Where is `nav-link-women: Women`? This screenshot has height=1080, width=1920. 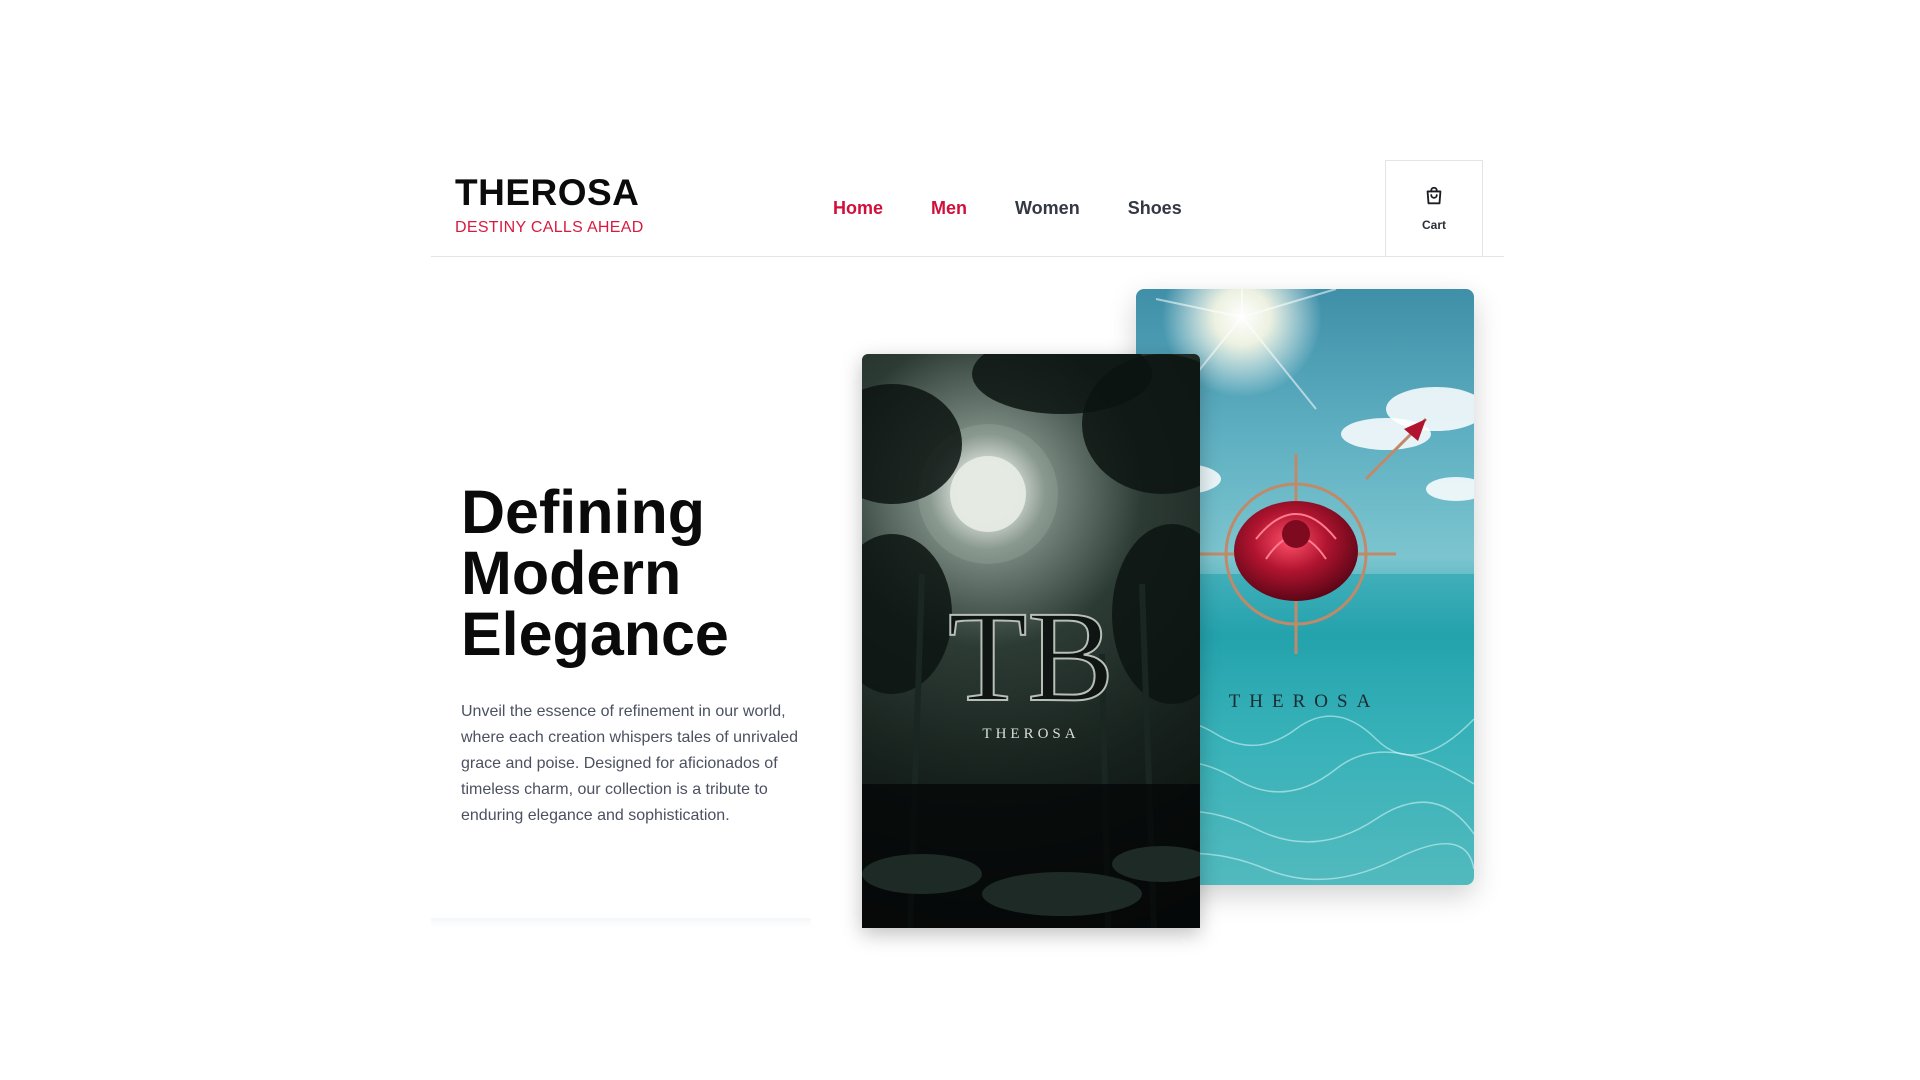 nav-link-women: Women is located at coordinates (1047, 208).